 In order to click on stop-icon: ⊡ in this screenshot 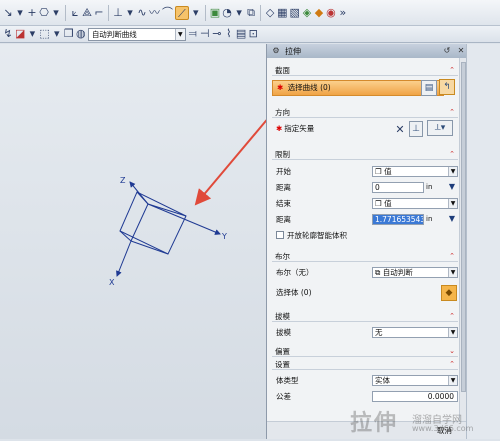, I will do `click(253, 34)`.